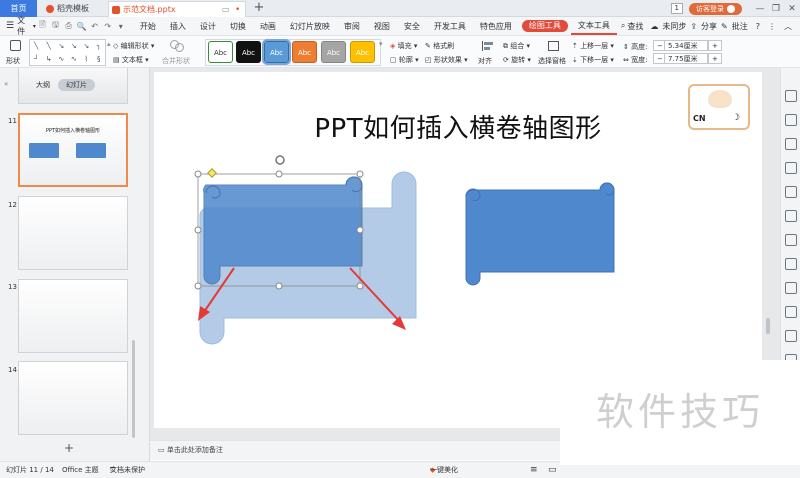  What do you see at coordinates (333, 52) in the screenshot?
I see `style-swatch-gray: Abc` at bounding box center [333, 52].